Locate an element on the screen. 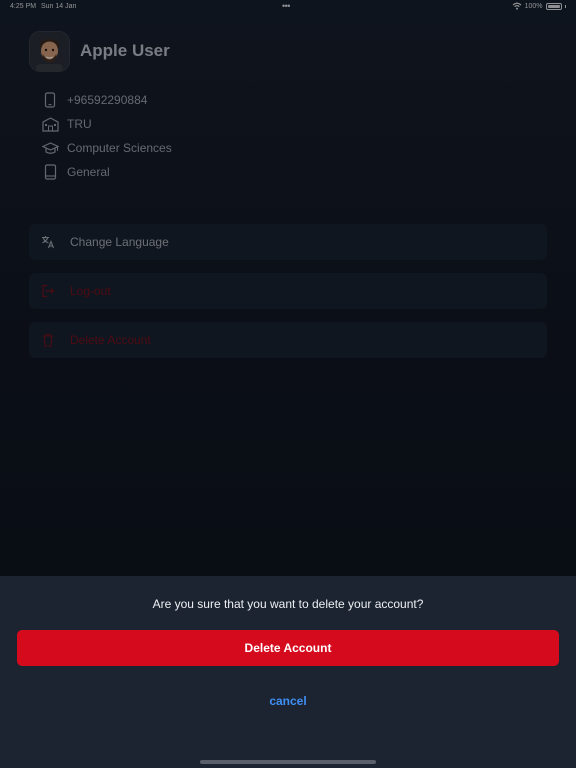  cancel-button: cancel is located at coordinates (288, 701).